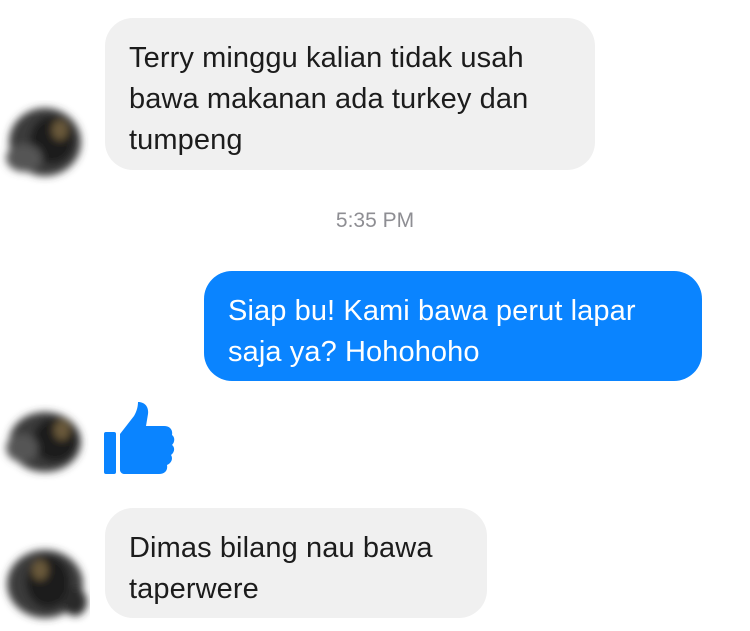  What do you see at coordinates (375, 220) in the screenshot?
I see `message-timestamp: 5:35 PM` at bounding box center [375, 220].